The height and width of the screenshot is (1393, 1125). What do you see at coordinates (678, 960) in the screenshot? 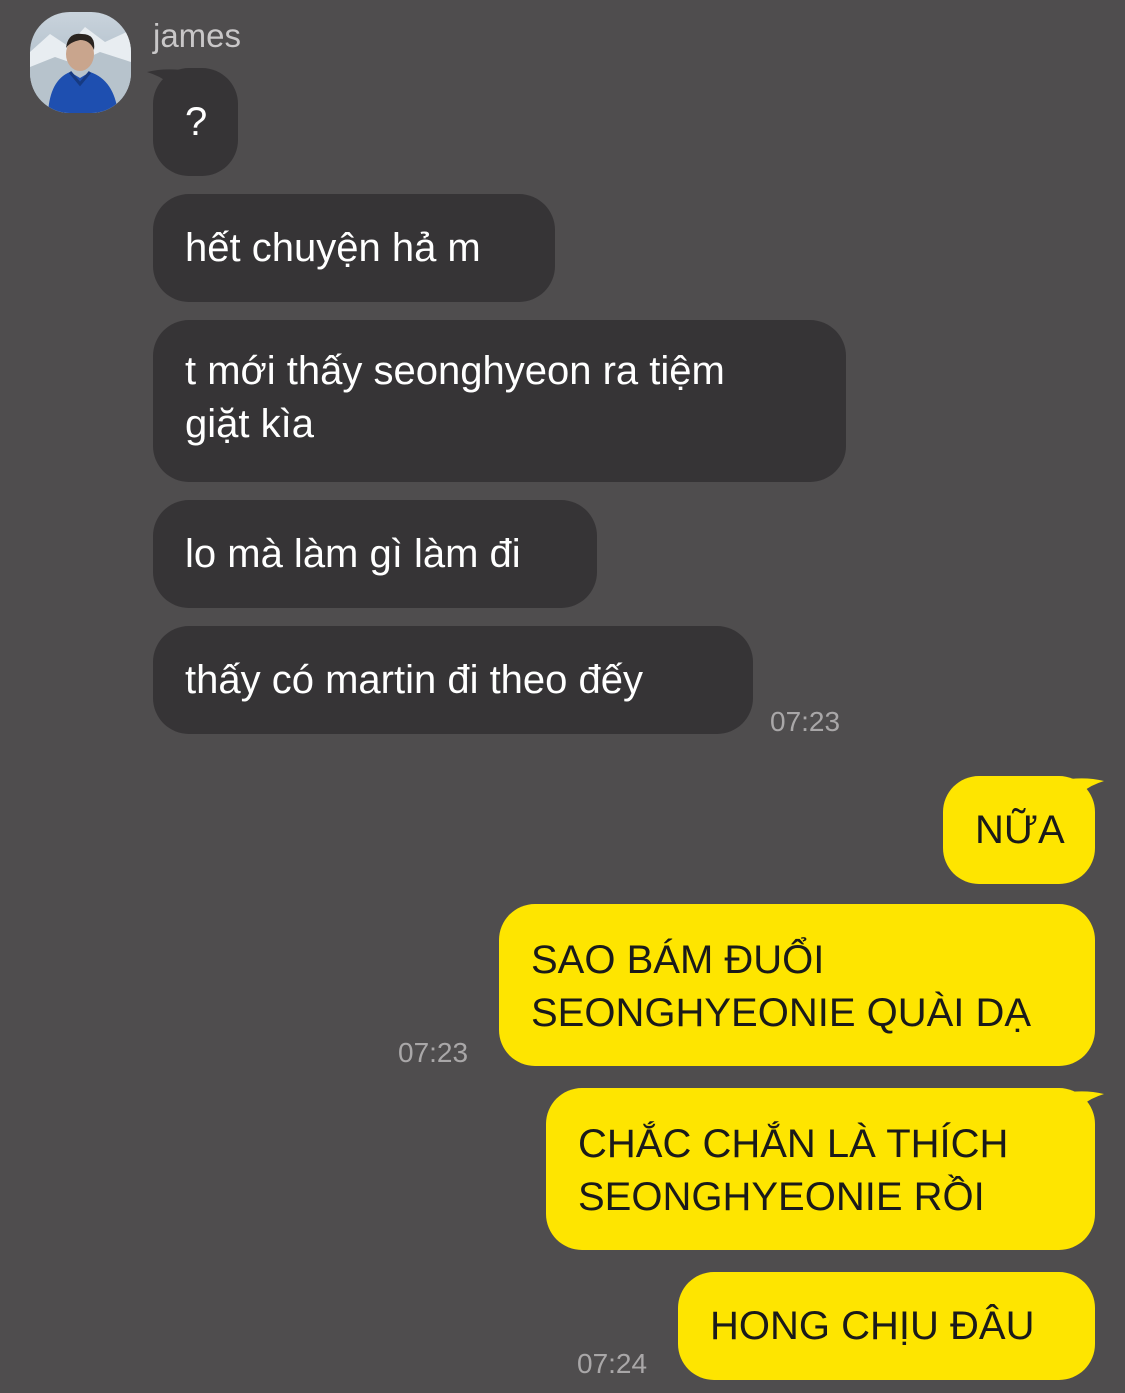
I see `message-text-line: SAO BÁM ĐUỔI` at bounding box center [678, 960].